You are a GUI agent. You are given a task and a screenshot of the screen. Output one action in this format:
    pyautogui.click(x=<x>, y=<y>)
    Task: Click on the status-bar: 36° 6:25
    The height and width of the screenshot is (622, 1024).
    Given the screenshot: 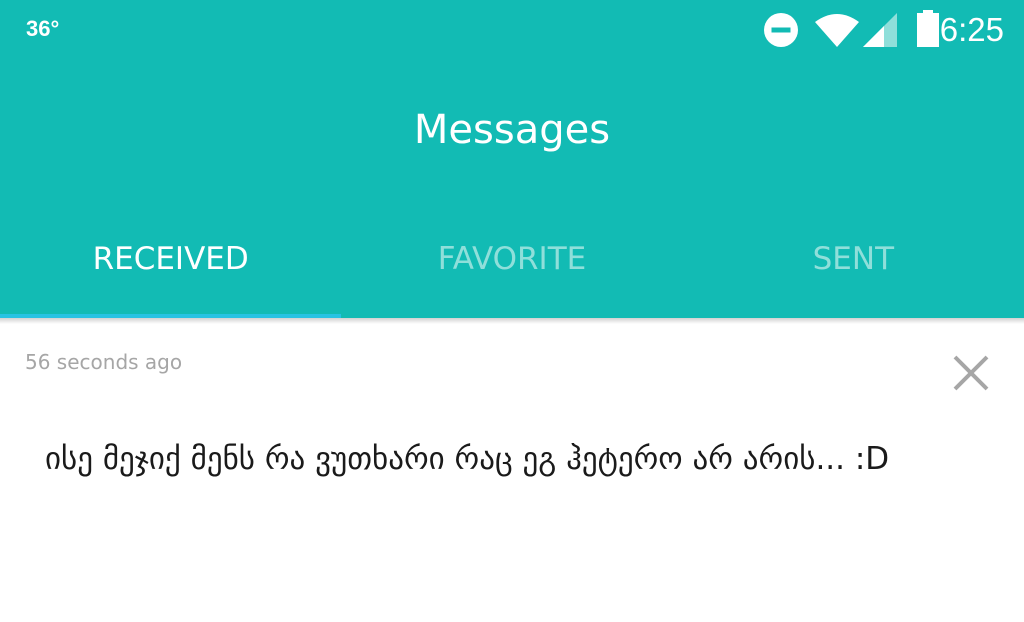 What is the action you would take?
    pyautogui.click(x=512, y=31)
    